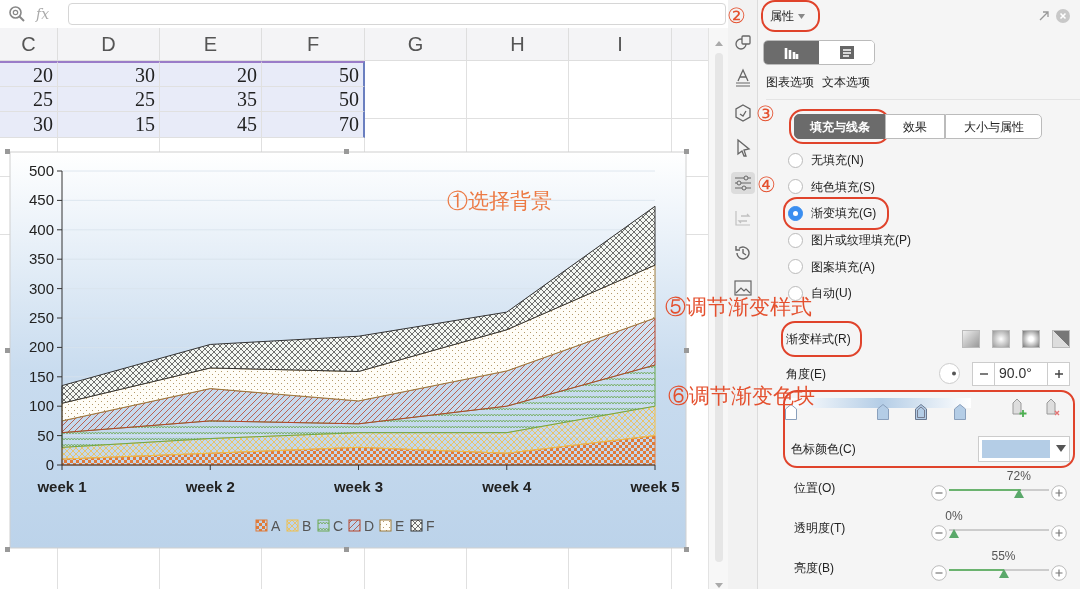 This screenshot has width=1080, height=589. What do you see at coordinates (839, 126) in the screenshot?
I see `tab: 填充与线条` at bounding box center [839, 126].